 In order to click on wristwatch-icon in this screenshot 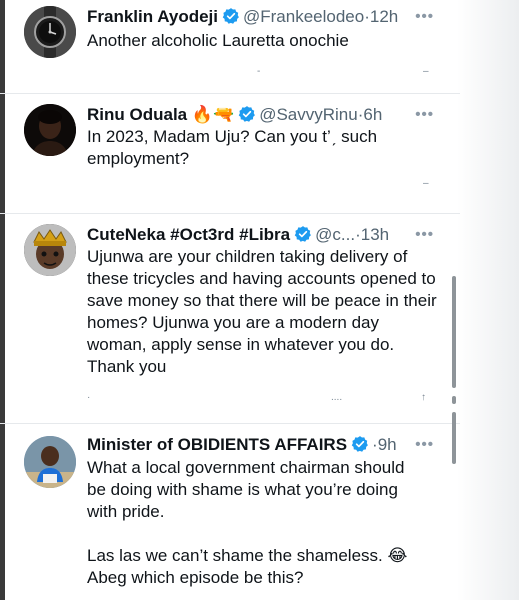, I will do `click(50, 32)`.